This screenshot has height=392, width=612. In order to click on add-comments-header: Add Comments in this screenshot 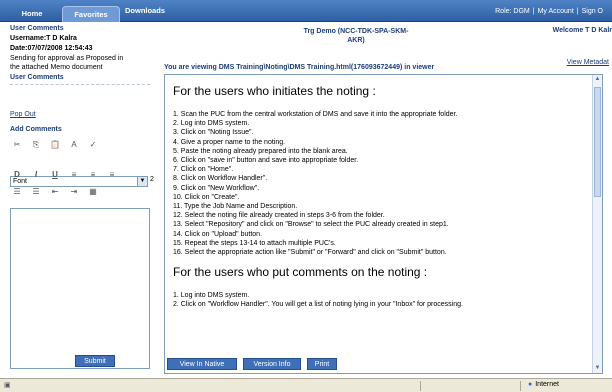, I will do `click(36, 129)`.